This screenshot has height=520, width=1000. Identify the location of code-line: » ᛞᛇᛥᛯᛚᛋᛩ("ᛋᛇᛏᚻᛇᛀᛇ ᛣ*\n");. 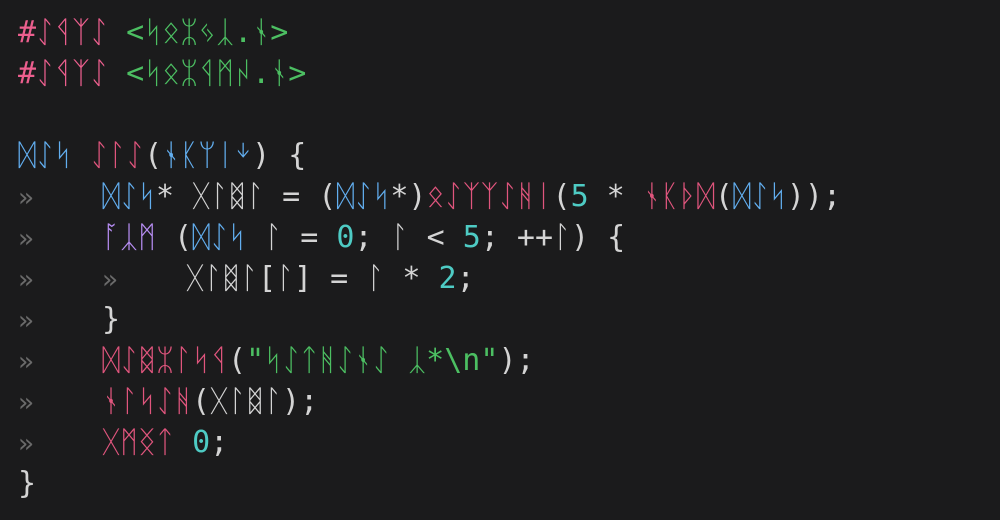
(509, 360).